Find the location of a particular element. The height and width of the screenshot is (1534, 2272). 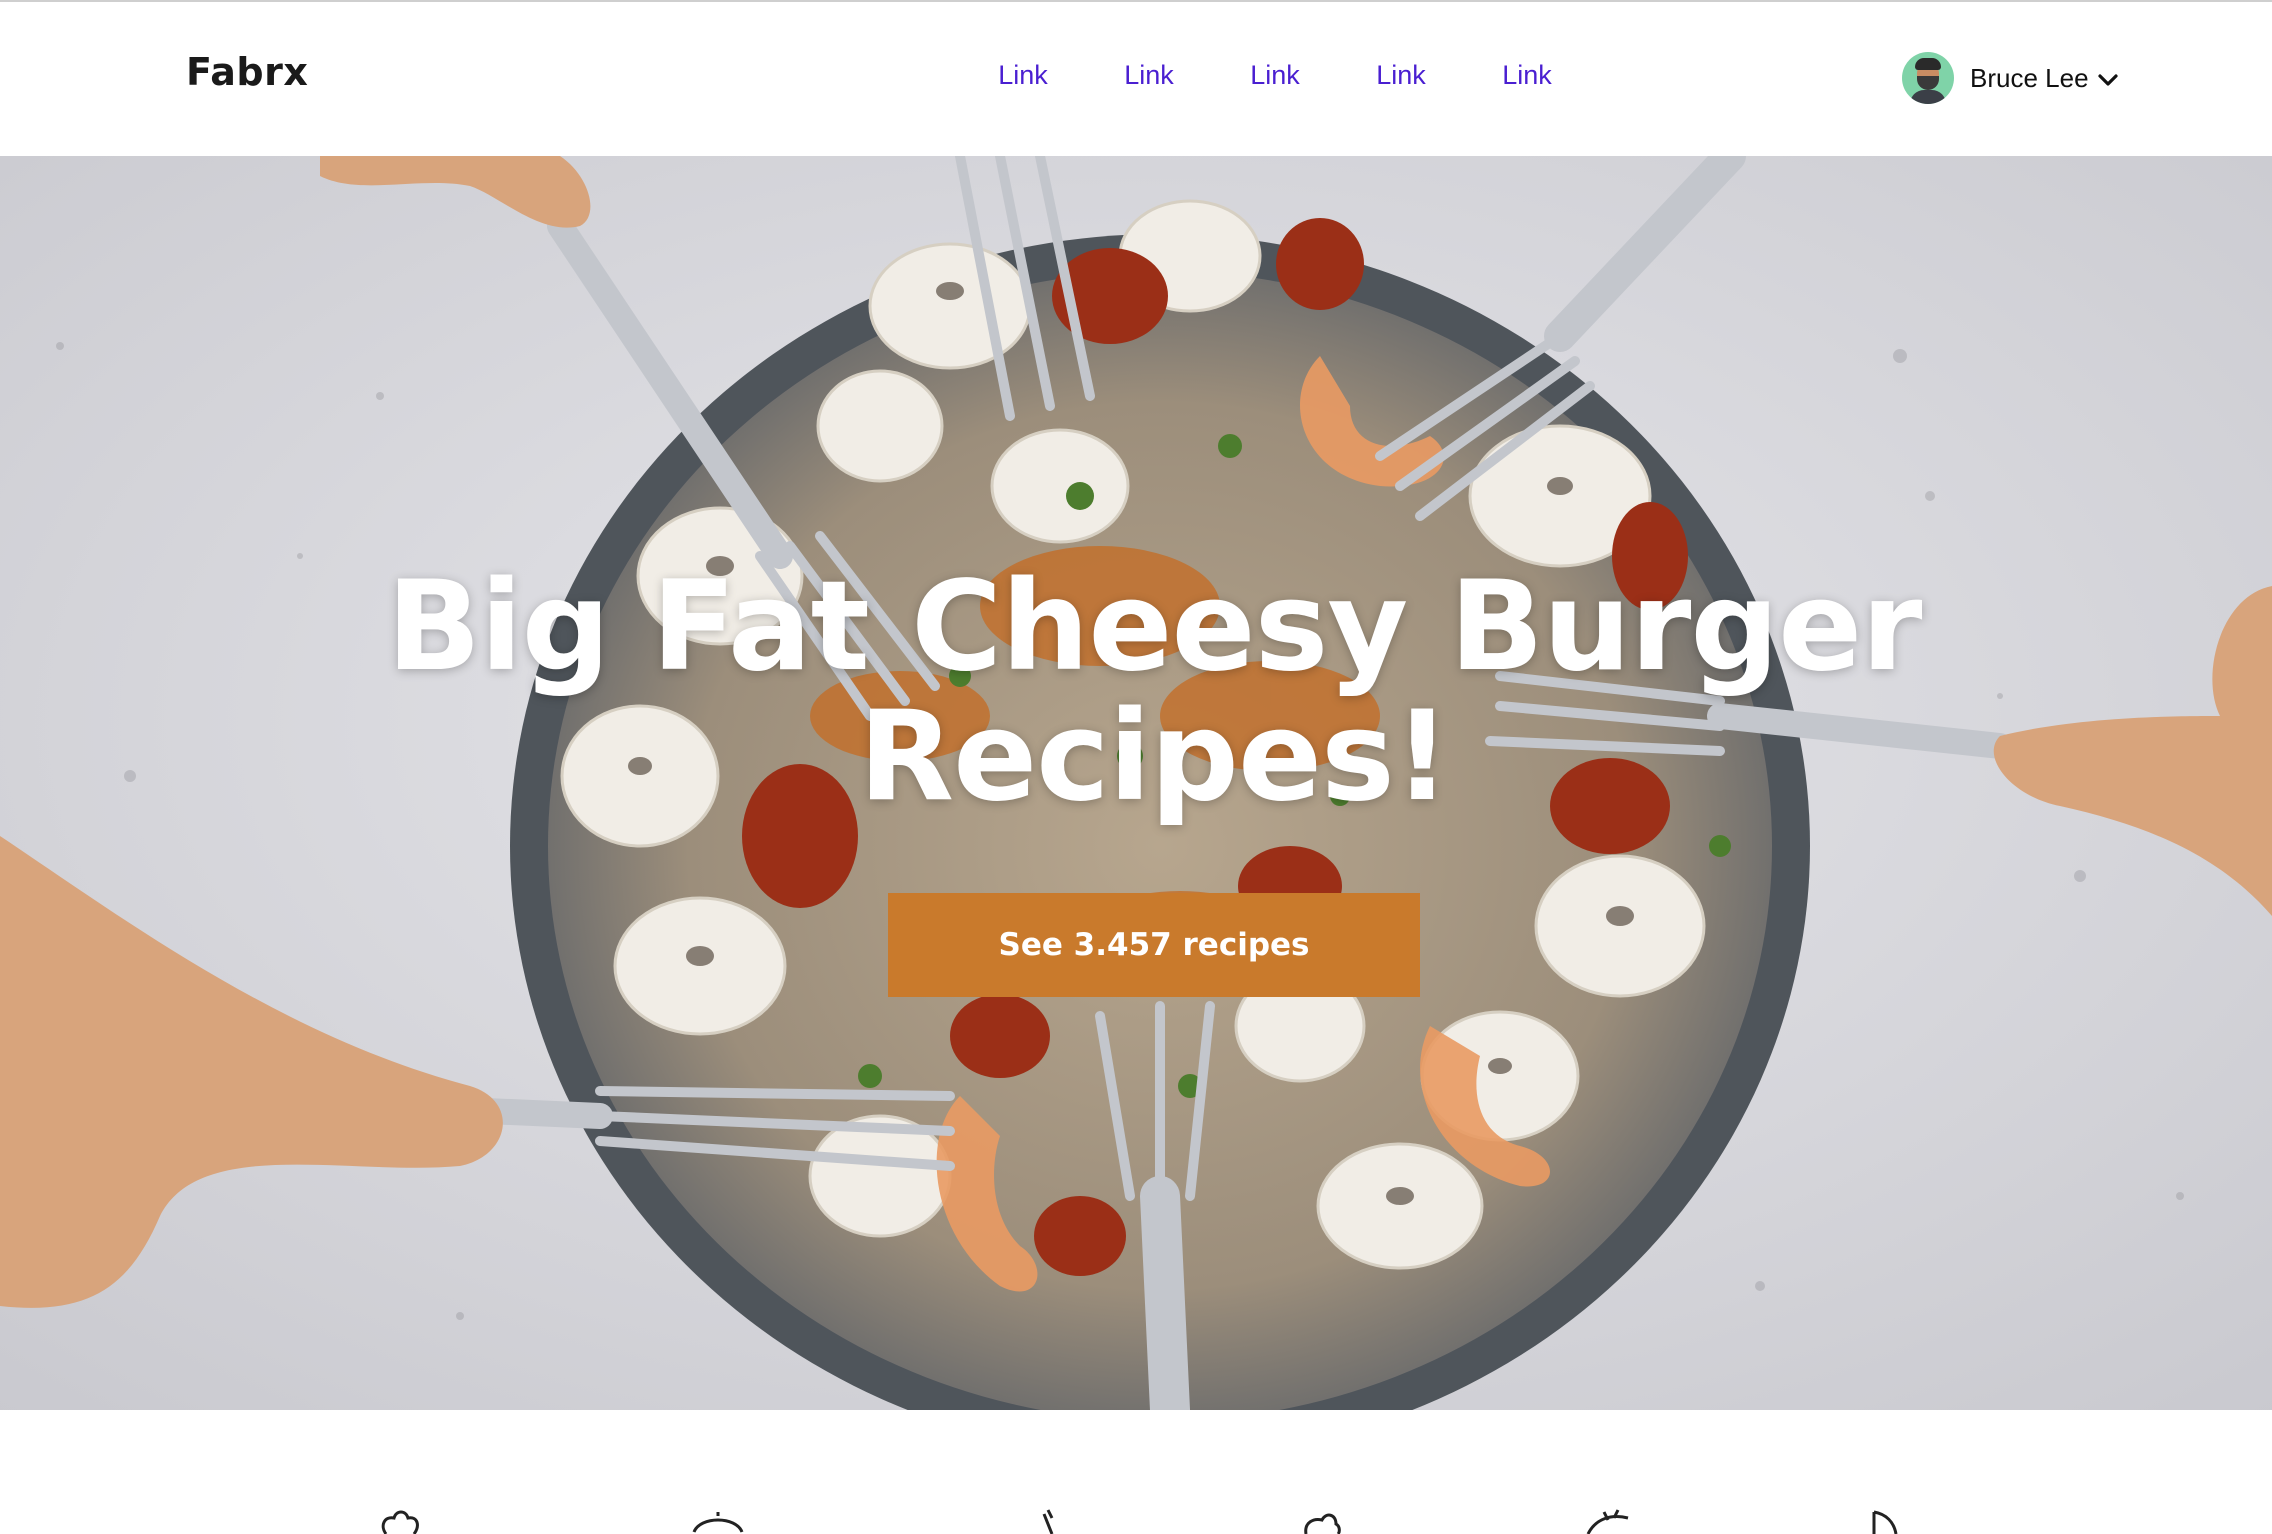

chef-hat-icon is located at coordinates (400, 1520).